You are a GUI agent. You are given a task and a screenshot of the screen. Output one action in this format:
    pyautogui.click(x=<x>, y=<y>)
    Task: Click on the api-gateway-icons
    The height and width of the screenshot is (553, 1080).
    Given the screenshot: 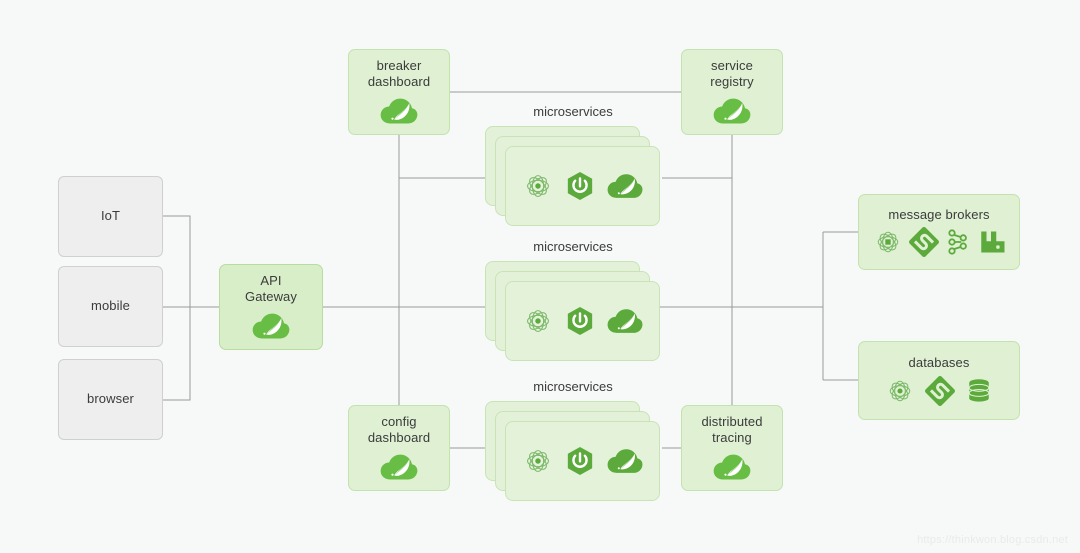 What is the action you would take?
    pyautogui.click(x=271, y=326)
    